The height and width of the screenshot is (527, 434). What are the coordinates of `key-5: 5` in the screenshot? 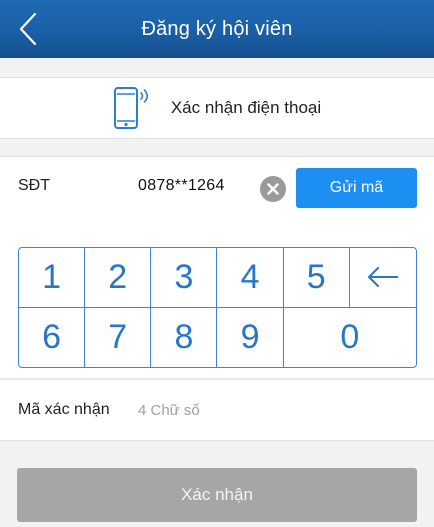 It's located at (316, 278).